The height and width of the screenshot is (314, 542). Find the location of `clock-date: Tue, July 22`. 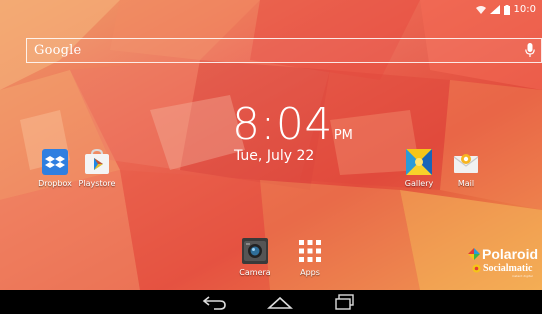

clock-date: Tue, July 22 is located at coordinates (274, 156).